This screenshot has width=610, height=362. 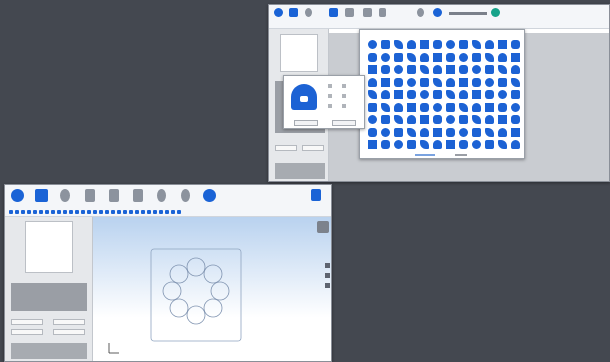 What do you see at coordinates (209, 195) in the screenshot?
I see `bottom-tool-globe` at bounding box center [209, 195].